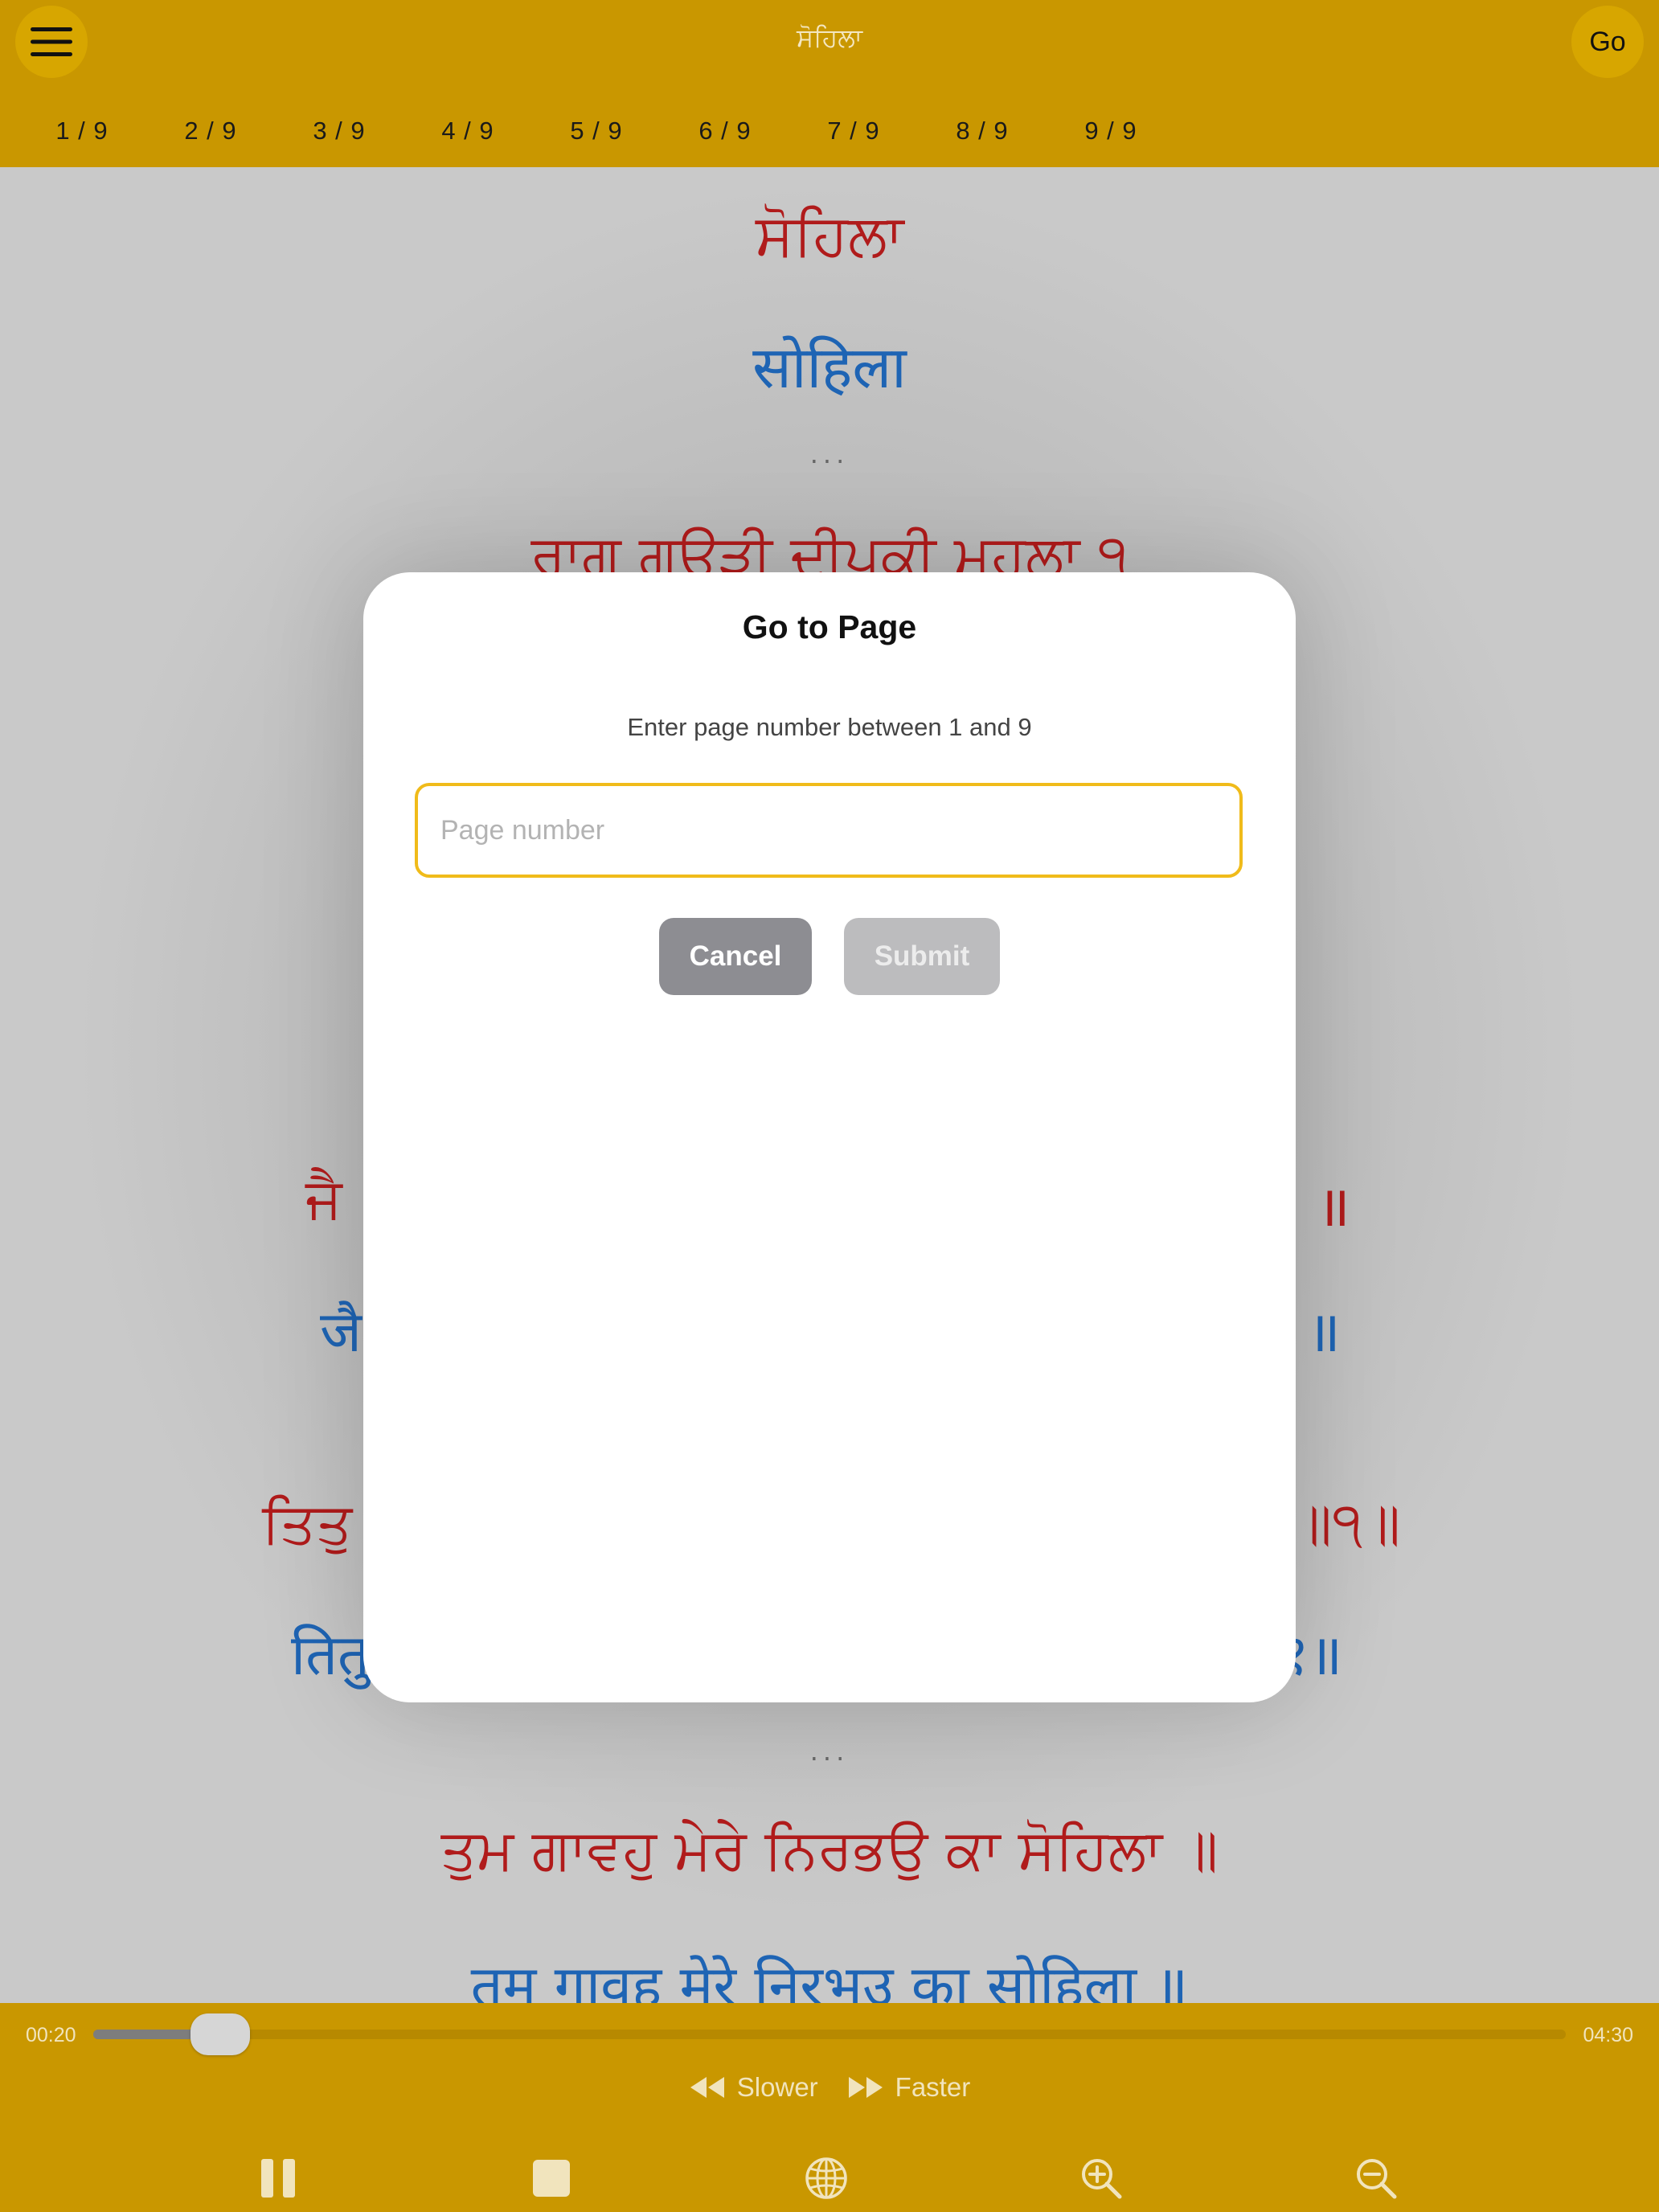  Describe the element at coordinates (1347, 1523) in the screenshot. I see `gurmukhi-line-partial-end: ॥੧॥` at that location.